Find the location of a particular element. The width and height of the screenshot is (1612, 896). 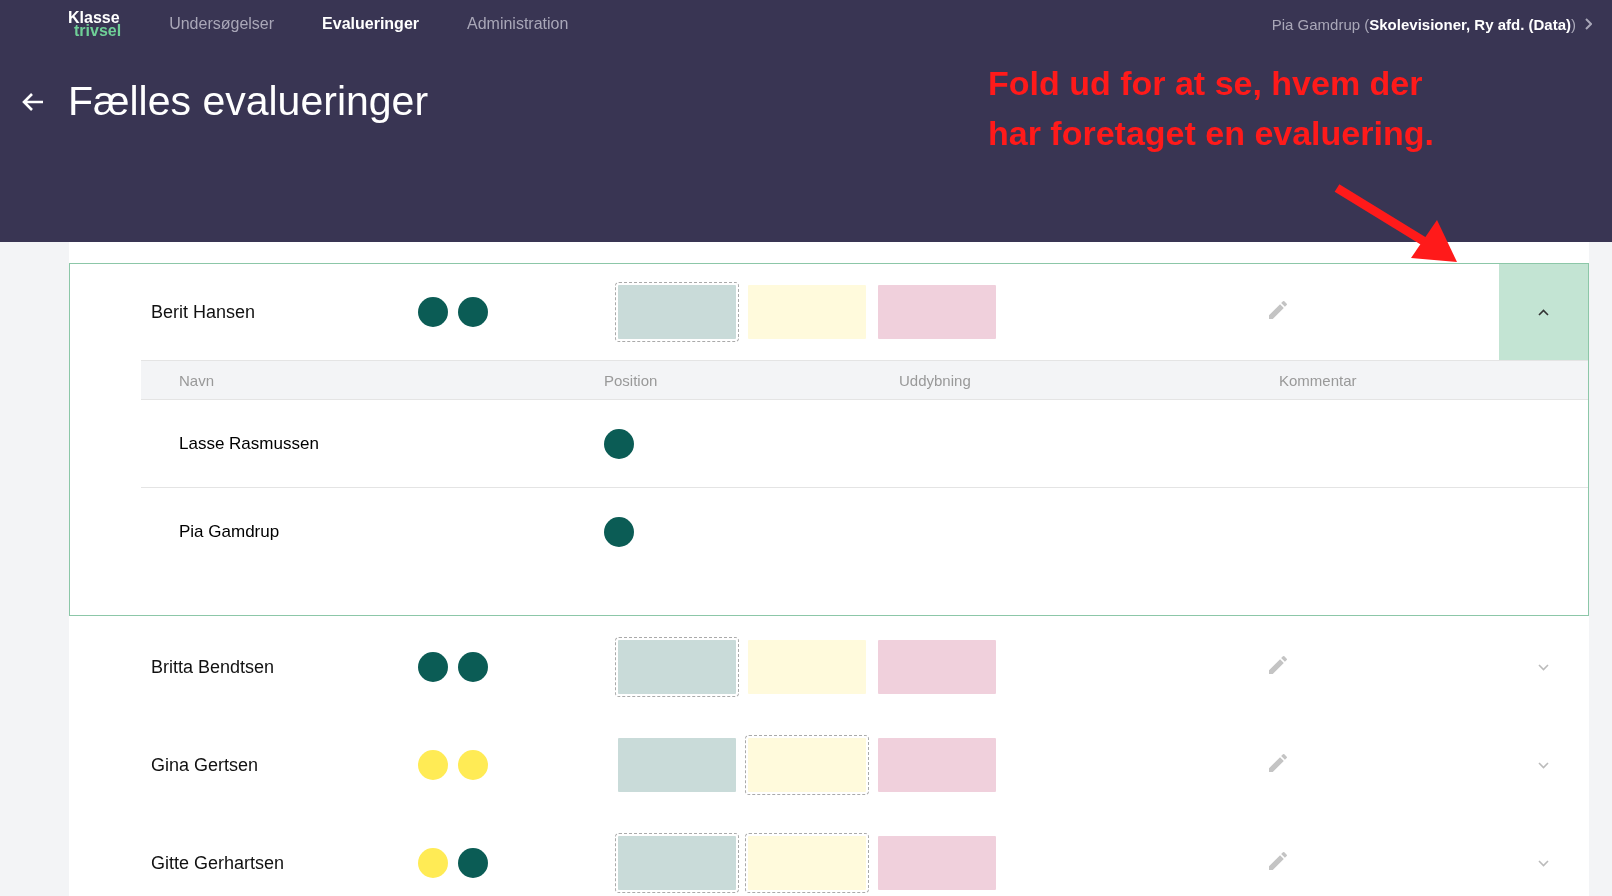

expand-toggle is located at coordinates (1543, 312).